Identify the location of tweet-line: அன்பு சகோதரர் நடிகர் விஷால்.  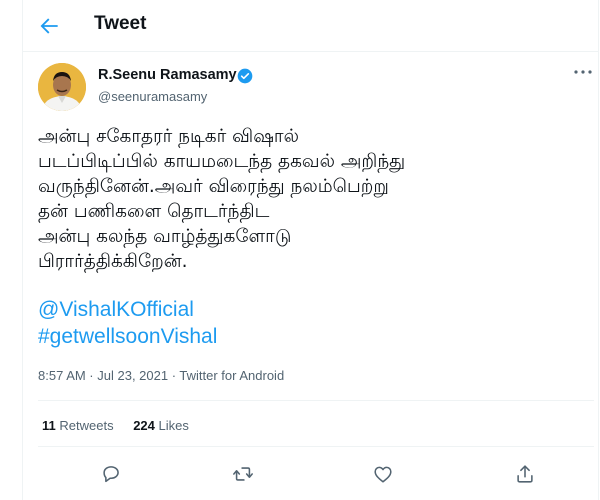
(168, 136).